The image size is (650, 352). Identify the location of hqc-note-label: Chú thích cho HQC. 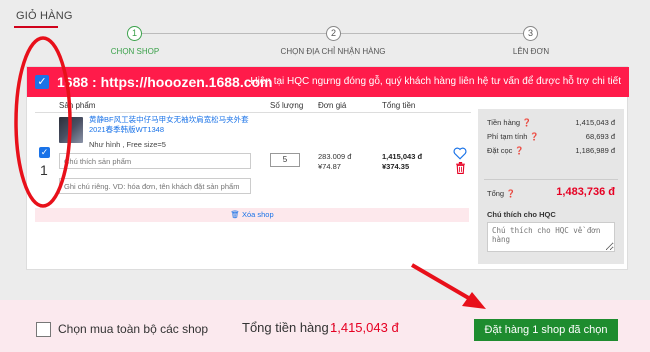
(521, 214).